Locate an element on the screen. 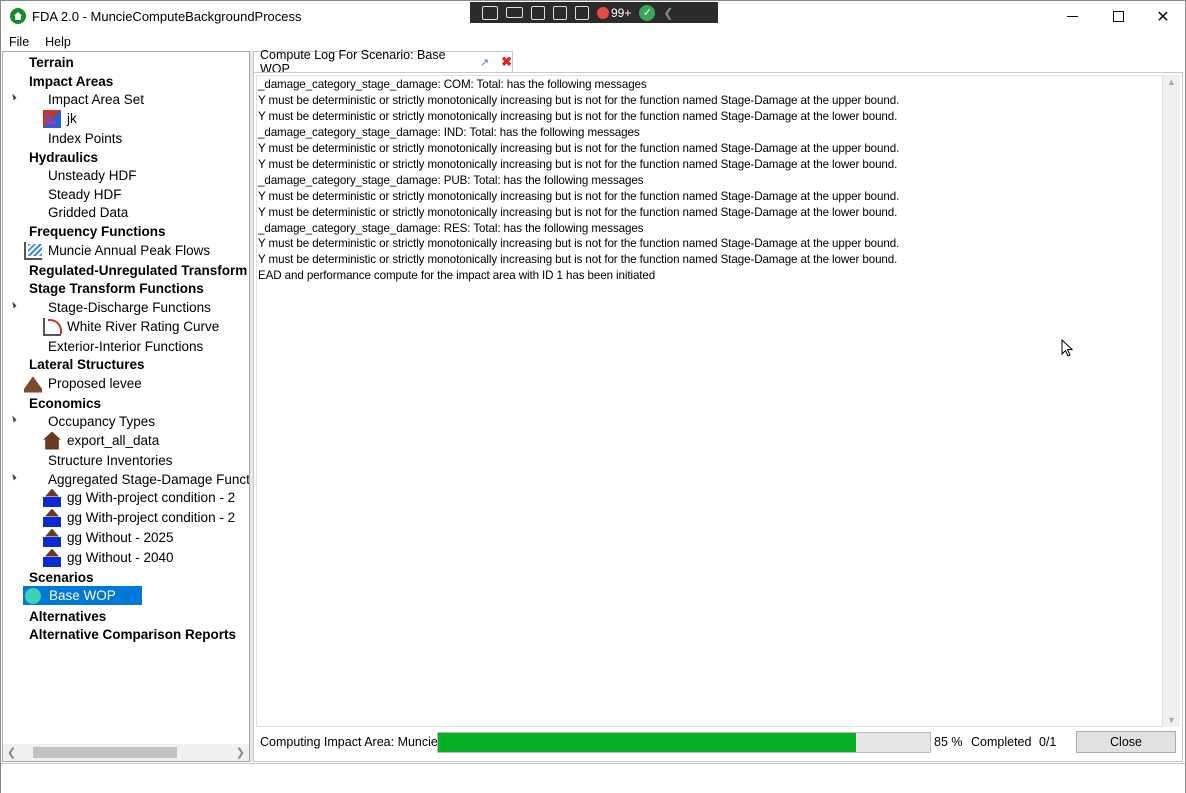 This screenshot has height=793, width=1186. tree-item-label: Unsteady HDF is located at coordinates (92, 175).